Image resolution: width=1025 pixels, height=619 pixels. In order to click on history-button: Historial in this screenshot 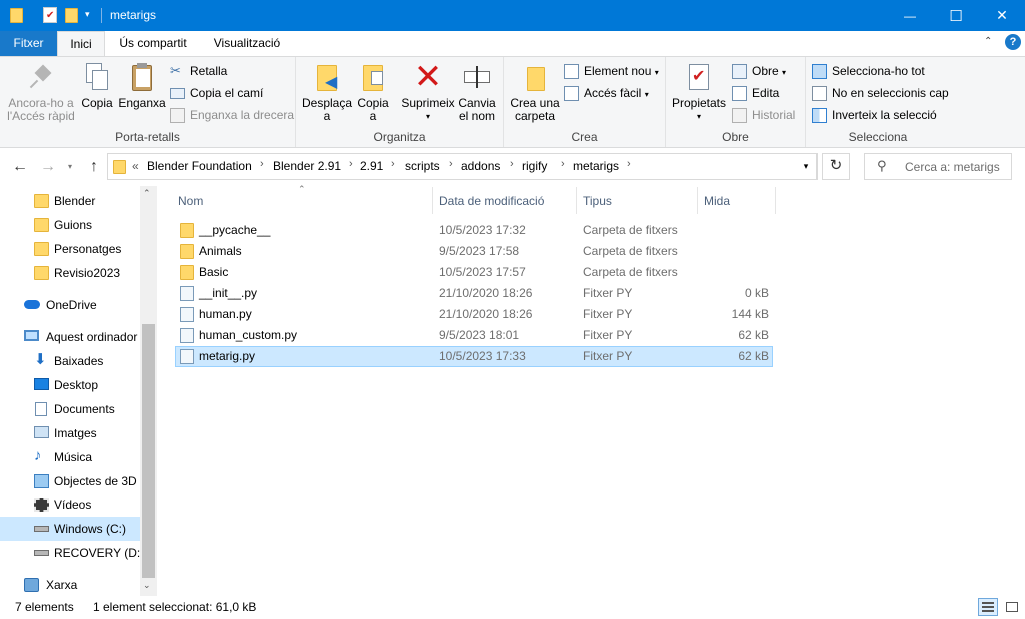, I will do `click(763, 115)`.